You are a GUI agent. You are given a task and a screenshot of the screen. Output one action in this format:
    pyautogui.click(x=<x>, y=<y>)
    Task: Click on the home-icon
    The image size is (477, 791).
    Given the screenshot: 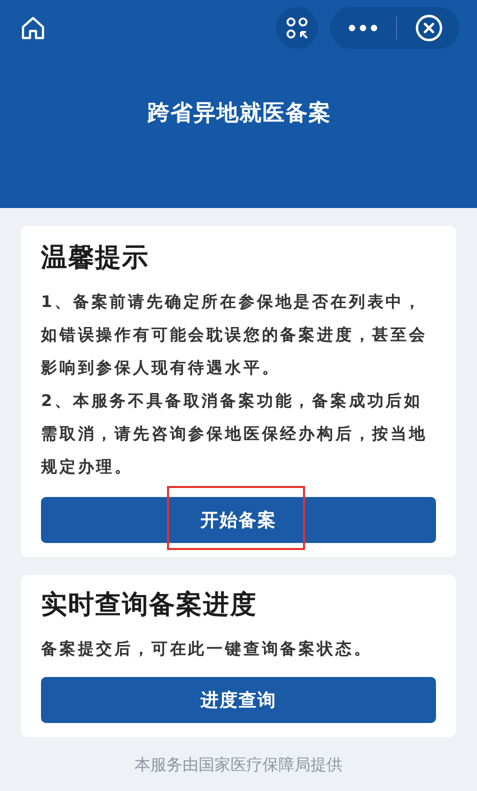 What is the action you would take?
    pyautogui.click(x=33, y=28)
    